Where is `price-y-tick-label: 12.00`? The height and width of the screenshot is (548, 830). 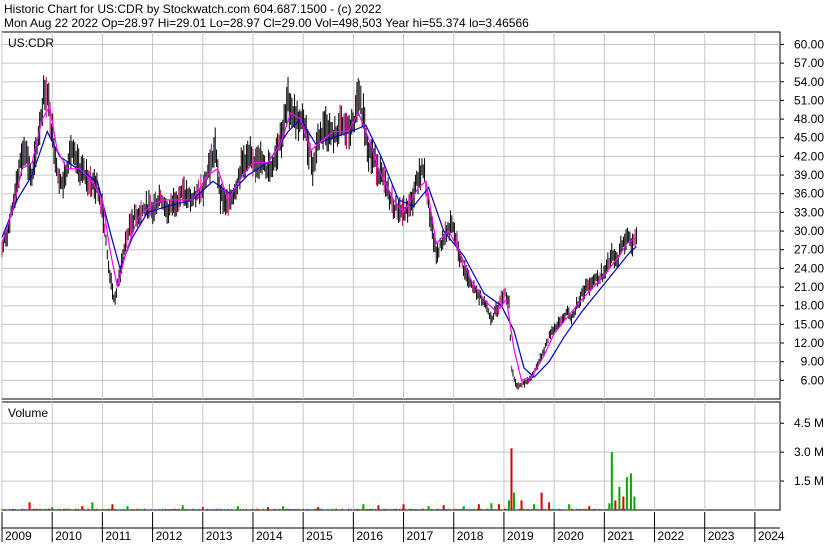
price-y-tick-label: 12.00 is located at coordinates (809, 343).